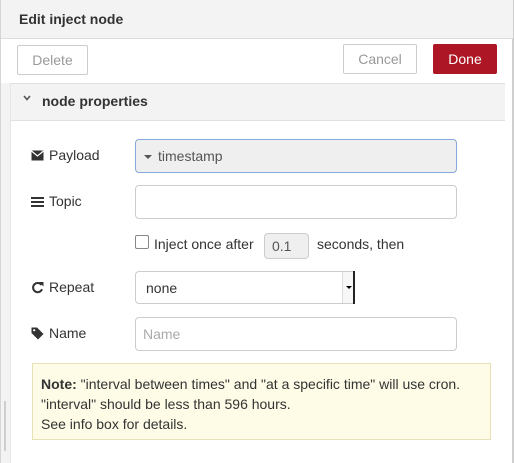 The height and width of the screenshot is (463, 514). What do you see at coordinates (296, 202) in the screenshot?
I see `topic-input` at bounding box center [296, 202].